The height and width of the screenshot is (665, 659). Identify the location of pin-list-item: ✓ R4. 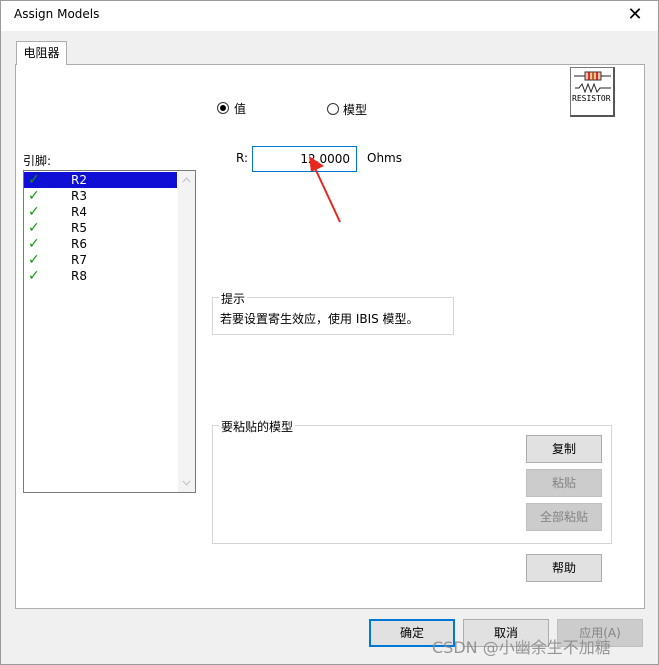
(100, 212).